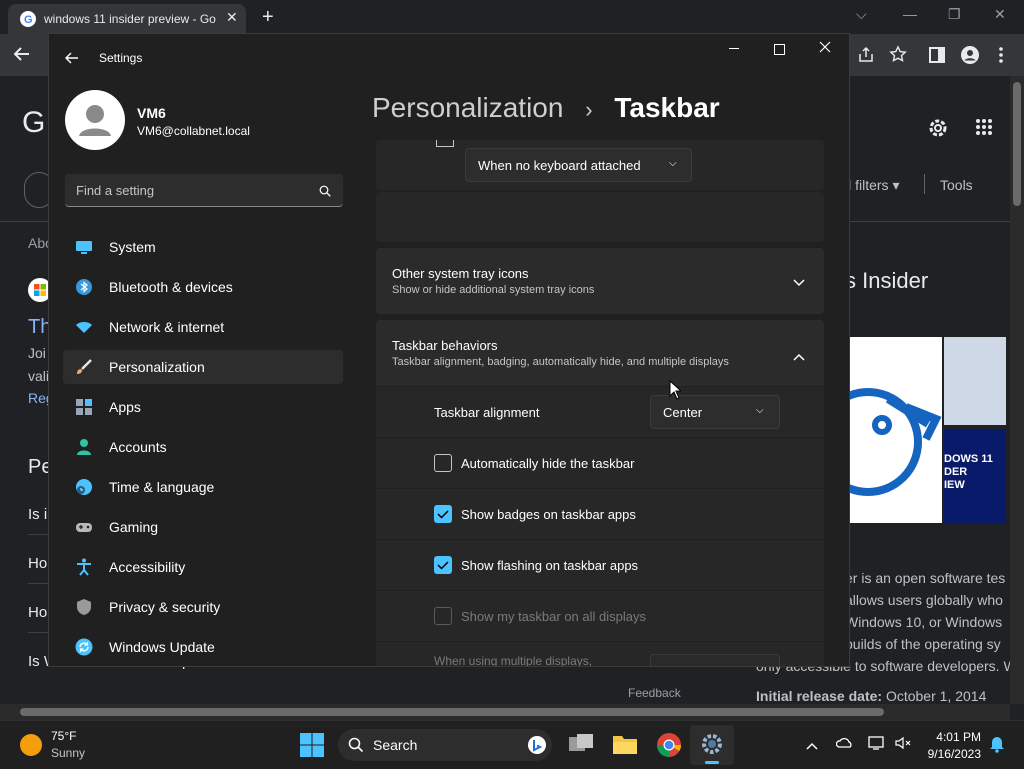 The image size is (1024, 769). What do you see at coordinates (924, 600) in the screenshot?
I see `panel-description: allows users globally who` at bounding box center [924, 600].